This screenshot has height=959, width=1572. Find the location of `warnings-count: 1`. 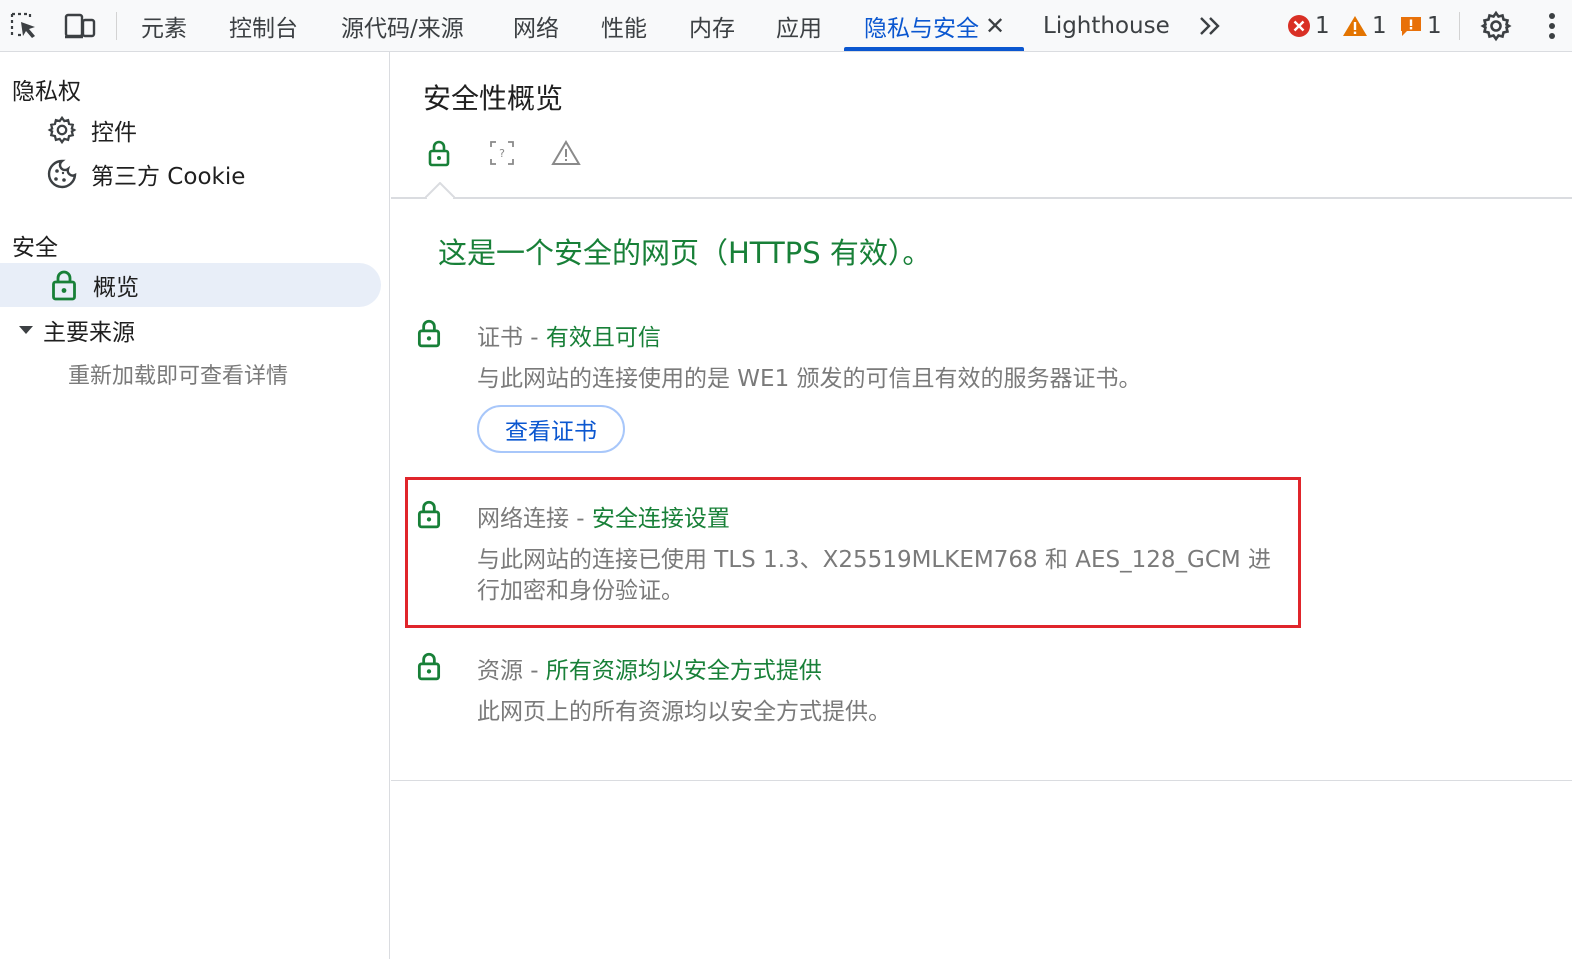

warnings-count: 1 is located at coordinates (1379, 26).